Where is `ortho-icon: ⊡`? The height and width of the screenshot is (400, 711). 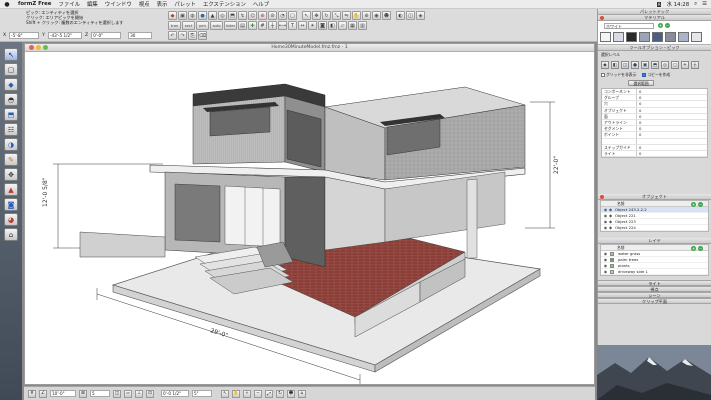
ortho-icon: ⊡ is located at coordinates (150, 393).